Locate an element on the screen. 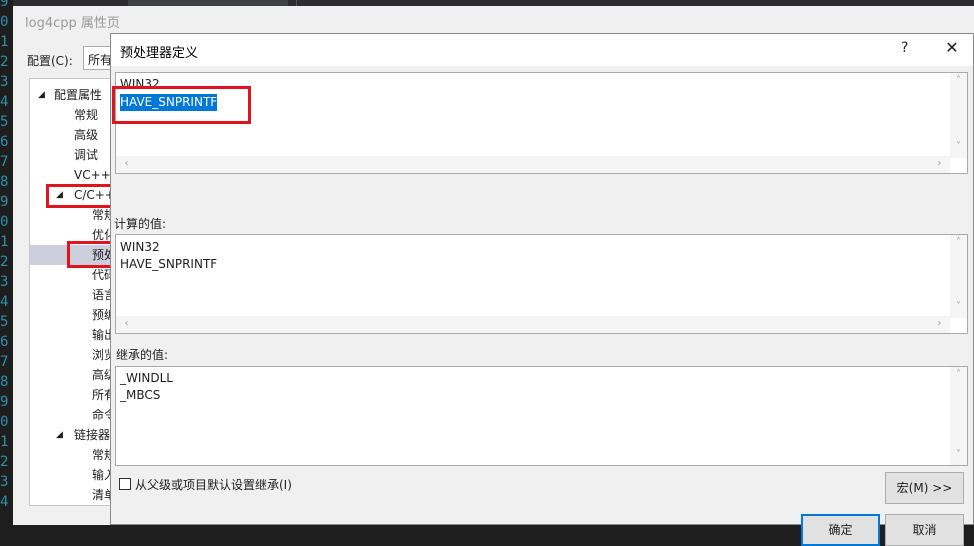 This screenshot has height=546, width=974. tree-item-config-properties: ◢ 配置属性 is located at coordinates (70, 95).